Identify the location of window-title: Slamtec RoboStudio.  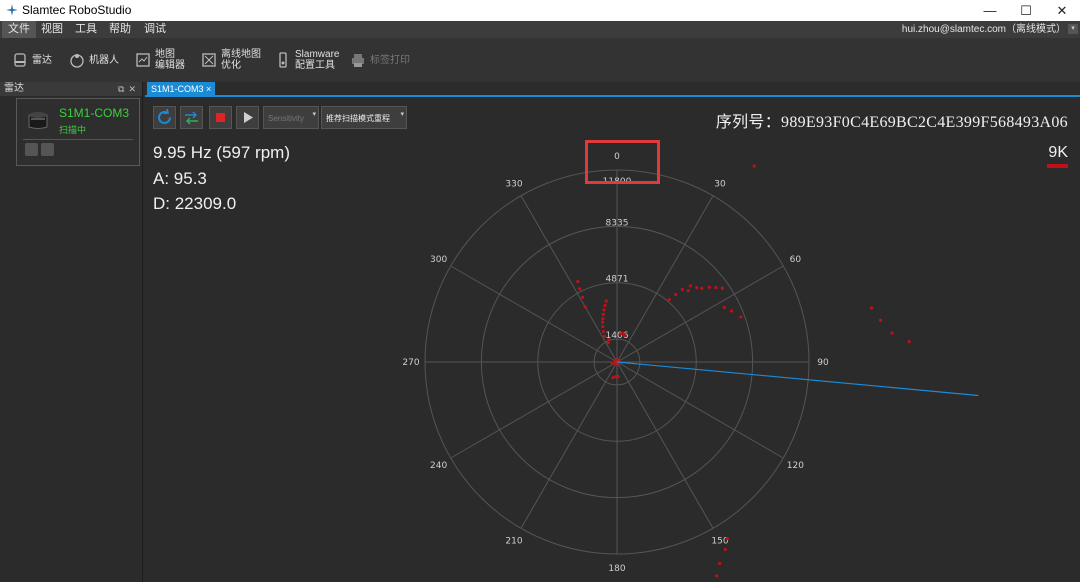
(77, 10).